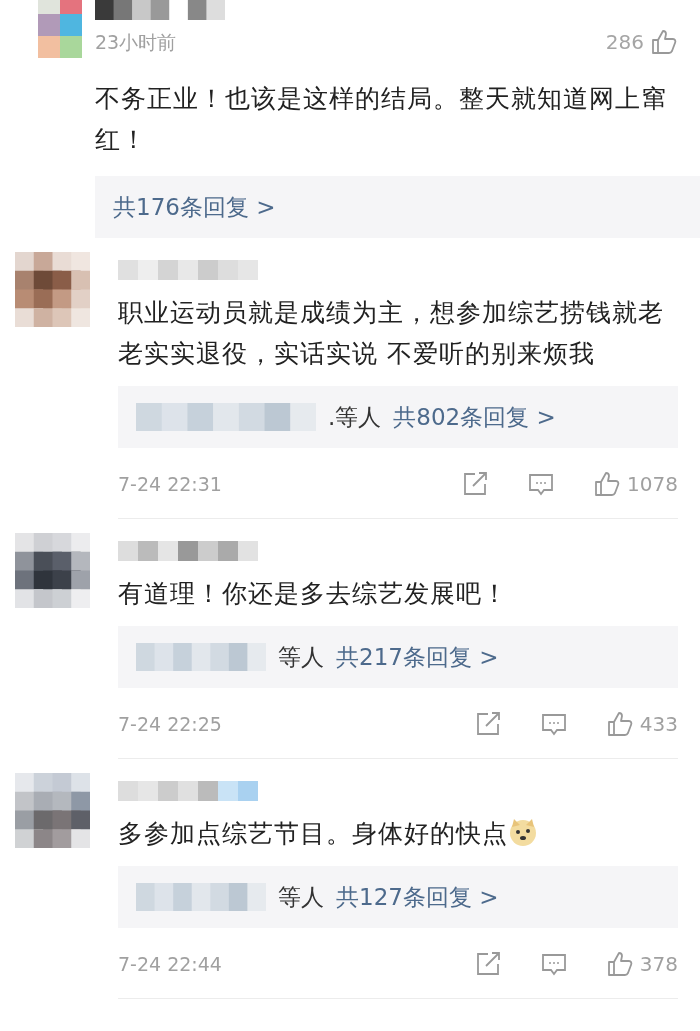 The height and width of the screenshot is (1031, 700). I want to click on replies-panel: 共176条回复 >, so click(397, 207).